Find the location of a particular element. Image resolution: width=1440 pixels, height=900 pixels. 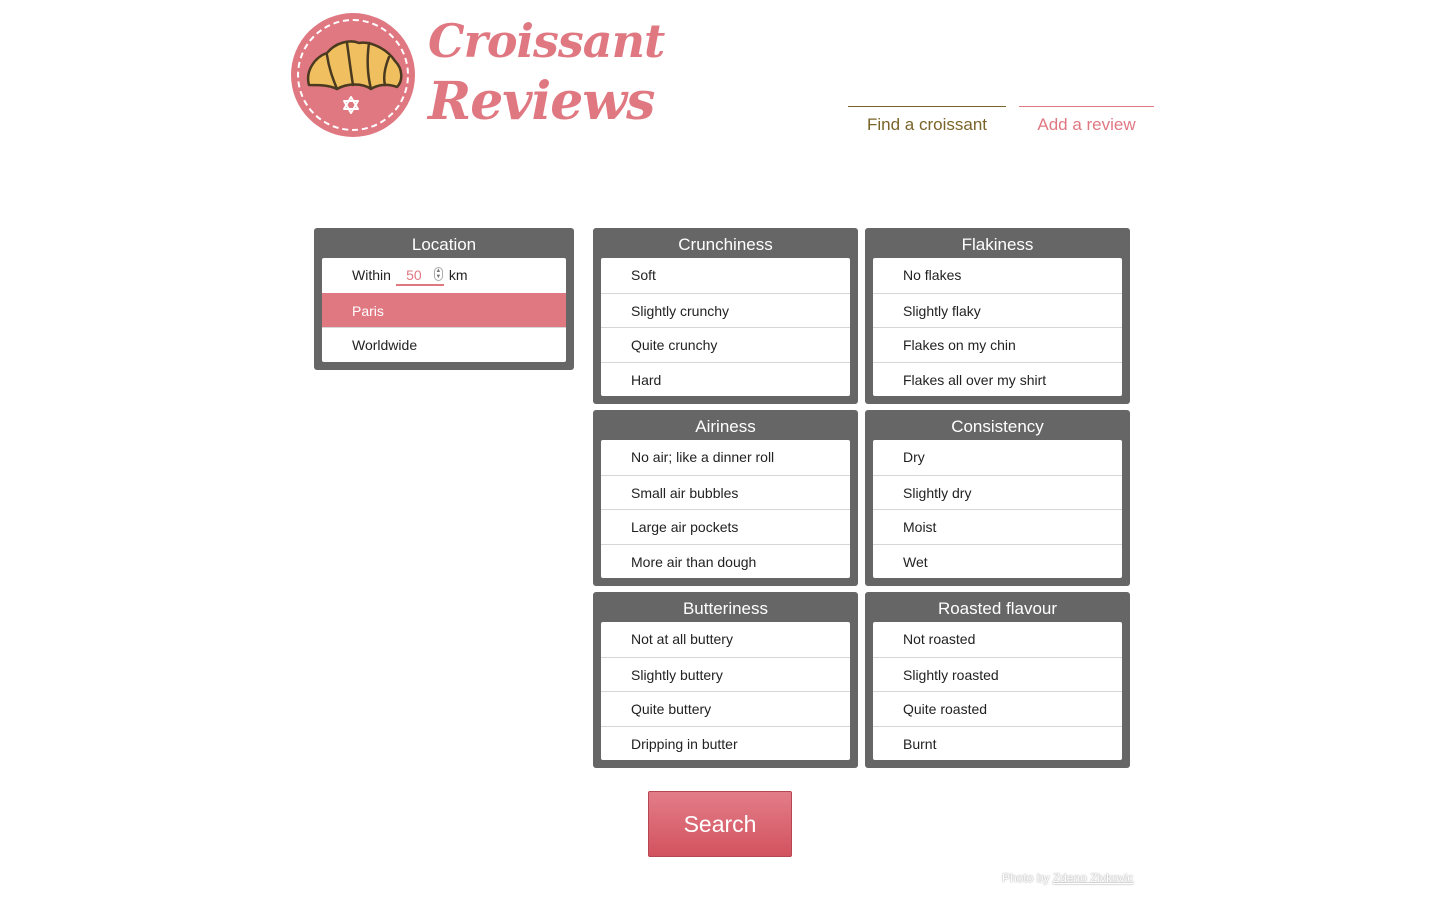

panel-title: Crunchiness is located at coordinates (725, 244).